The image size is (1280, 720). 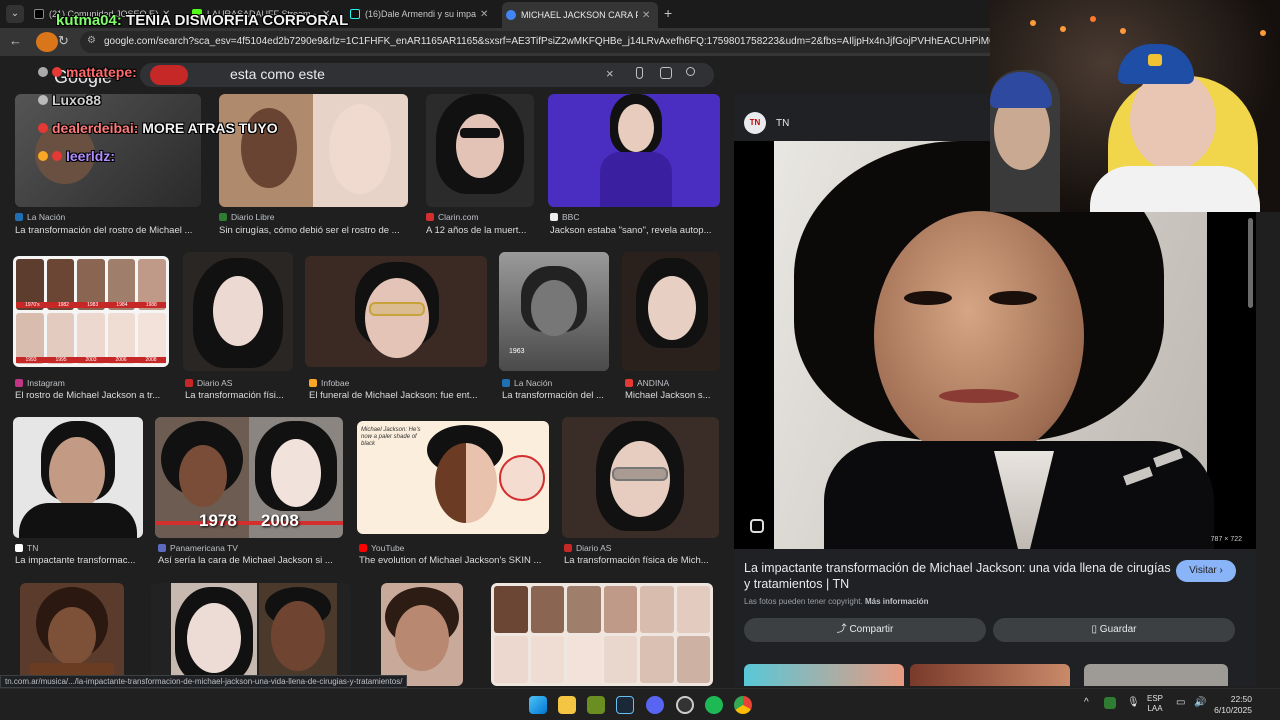 What do you see at coordinates (554, 311) in the screenshot?
I see `result-image: 1963` at bounding box center [554, 311].